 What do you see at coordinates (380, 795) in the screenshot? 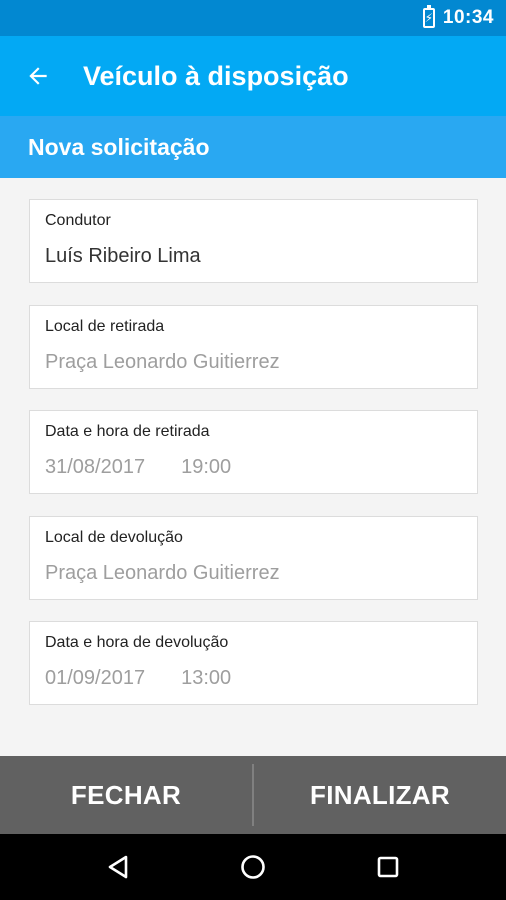
I see `finish-button: FINALIZAR` at bounding box center [380, 795].